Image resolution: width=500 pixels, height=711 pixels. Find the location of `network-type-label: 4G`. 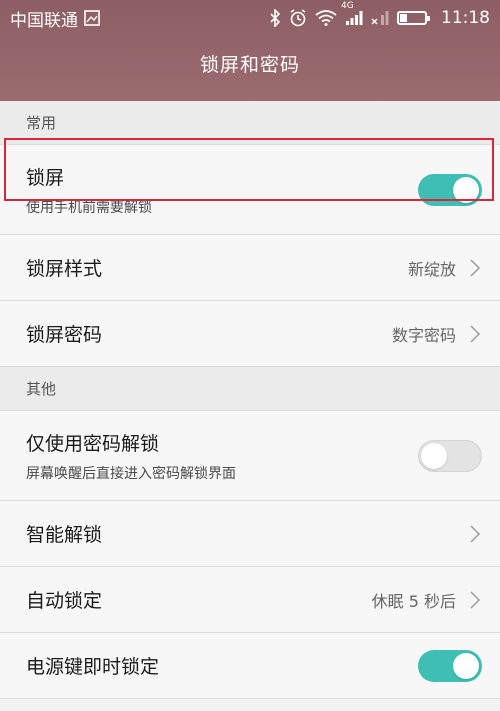

network-type-label: 4G is located at coordinates (347, 6).